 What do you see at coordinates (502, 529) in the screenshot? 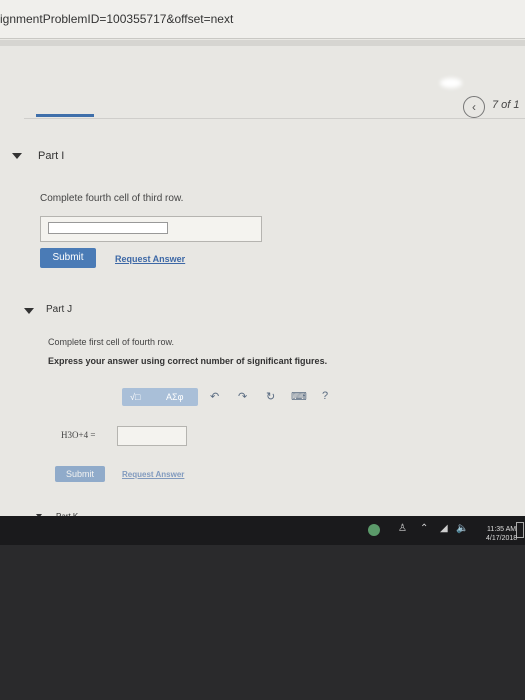
I see `clock-time: 11:35 AM` at bounding box center [502, 529].